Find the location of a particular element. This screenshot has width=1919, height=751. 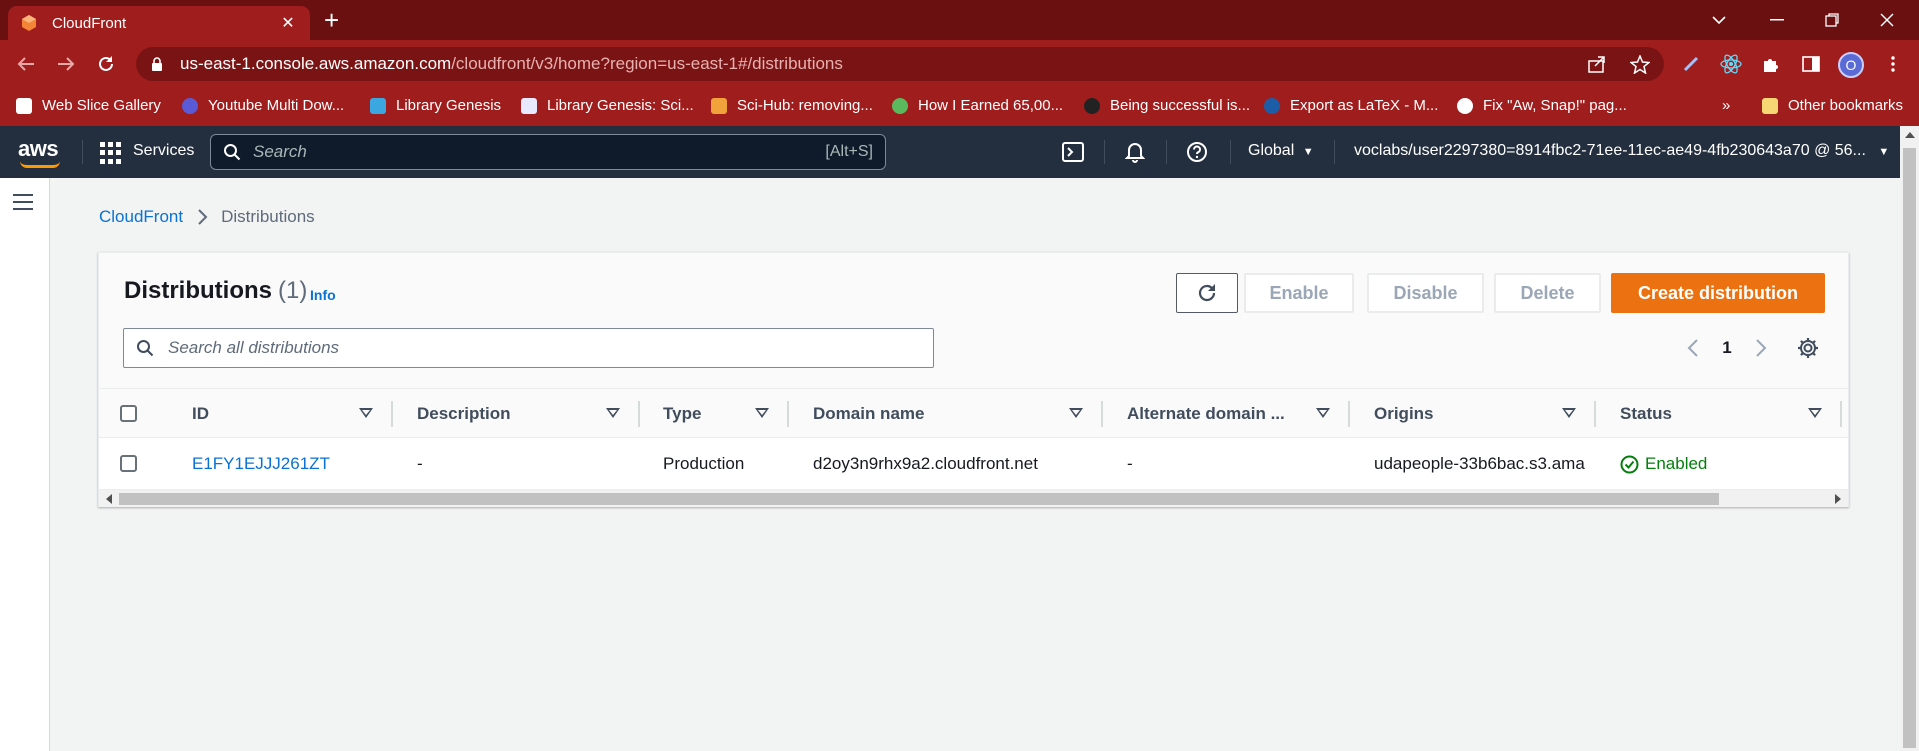

page-scrollbar is located at coordinates (1909, 438).